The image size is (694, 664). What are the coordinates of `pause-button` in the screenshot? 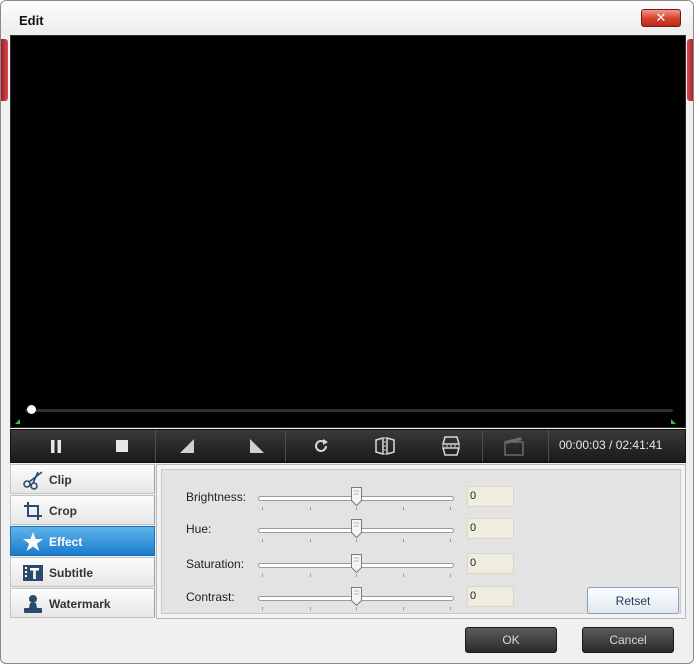 It's located at (56, 446).